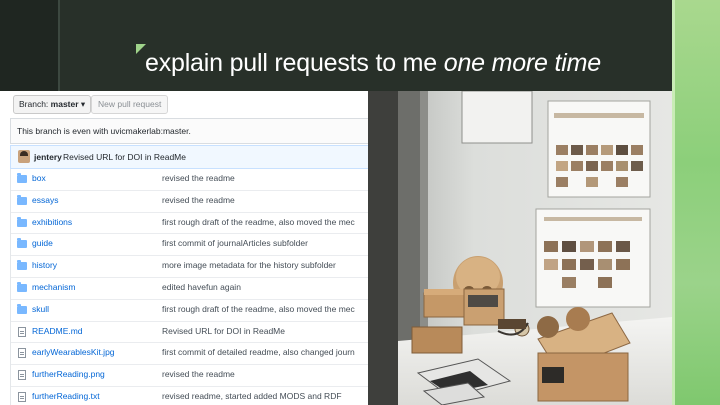  I want to click on file-commit-message: Revised URL for DOI in ReadMe, so click(265, 331).